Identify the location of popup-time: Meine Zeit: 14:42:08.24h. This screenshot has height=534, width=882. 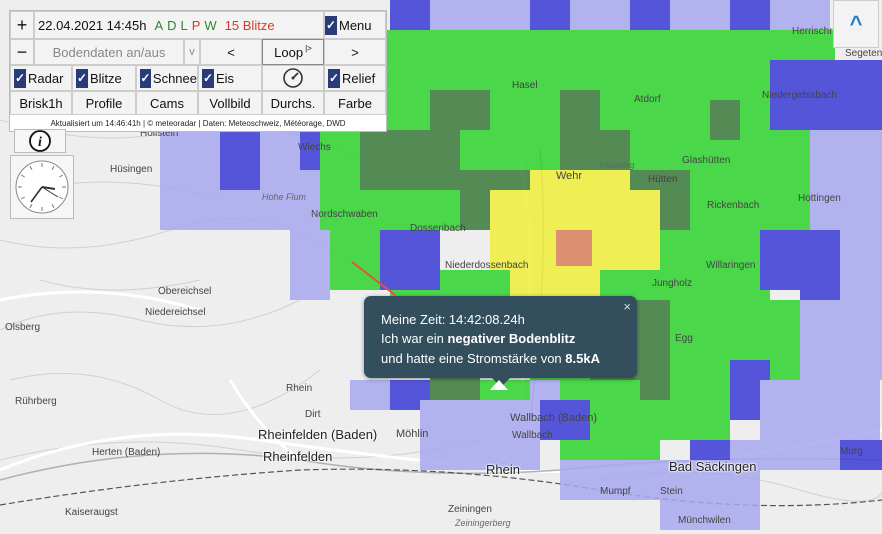
(453, 319).